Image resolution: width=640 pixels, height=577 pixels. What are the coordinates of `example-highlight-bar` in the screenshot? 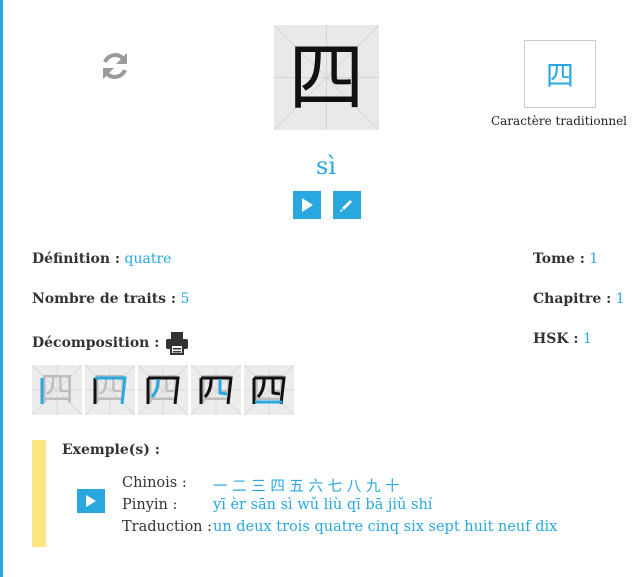 It's located at (39, 493).